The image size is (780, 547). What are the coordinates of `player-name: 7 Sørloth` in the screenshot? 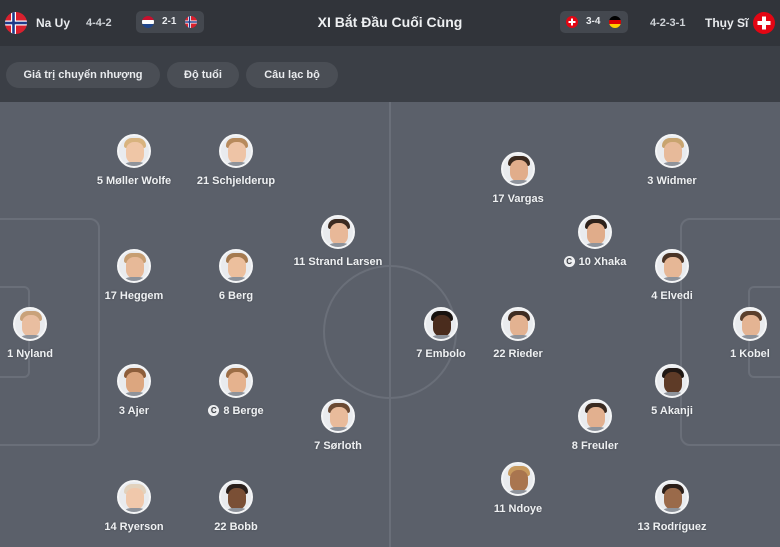 It's located at (338, 446).